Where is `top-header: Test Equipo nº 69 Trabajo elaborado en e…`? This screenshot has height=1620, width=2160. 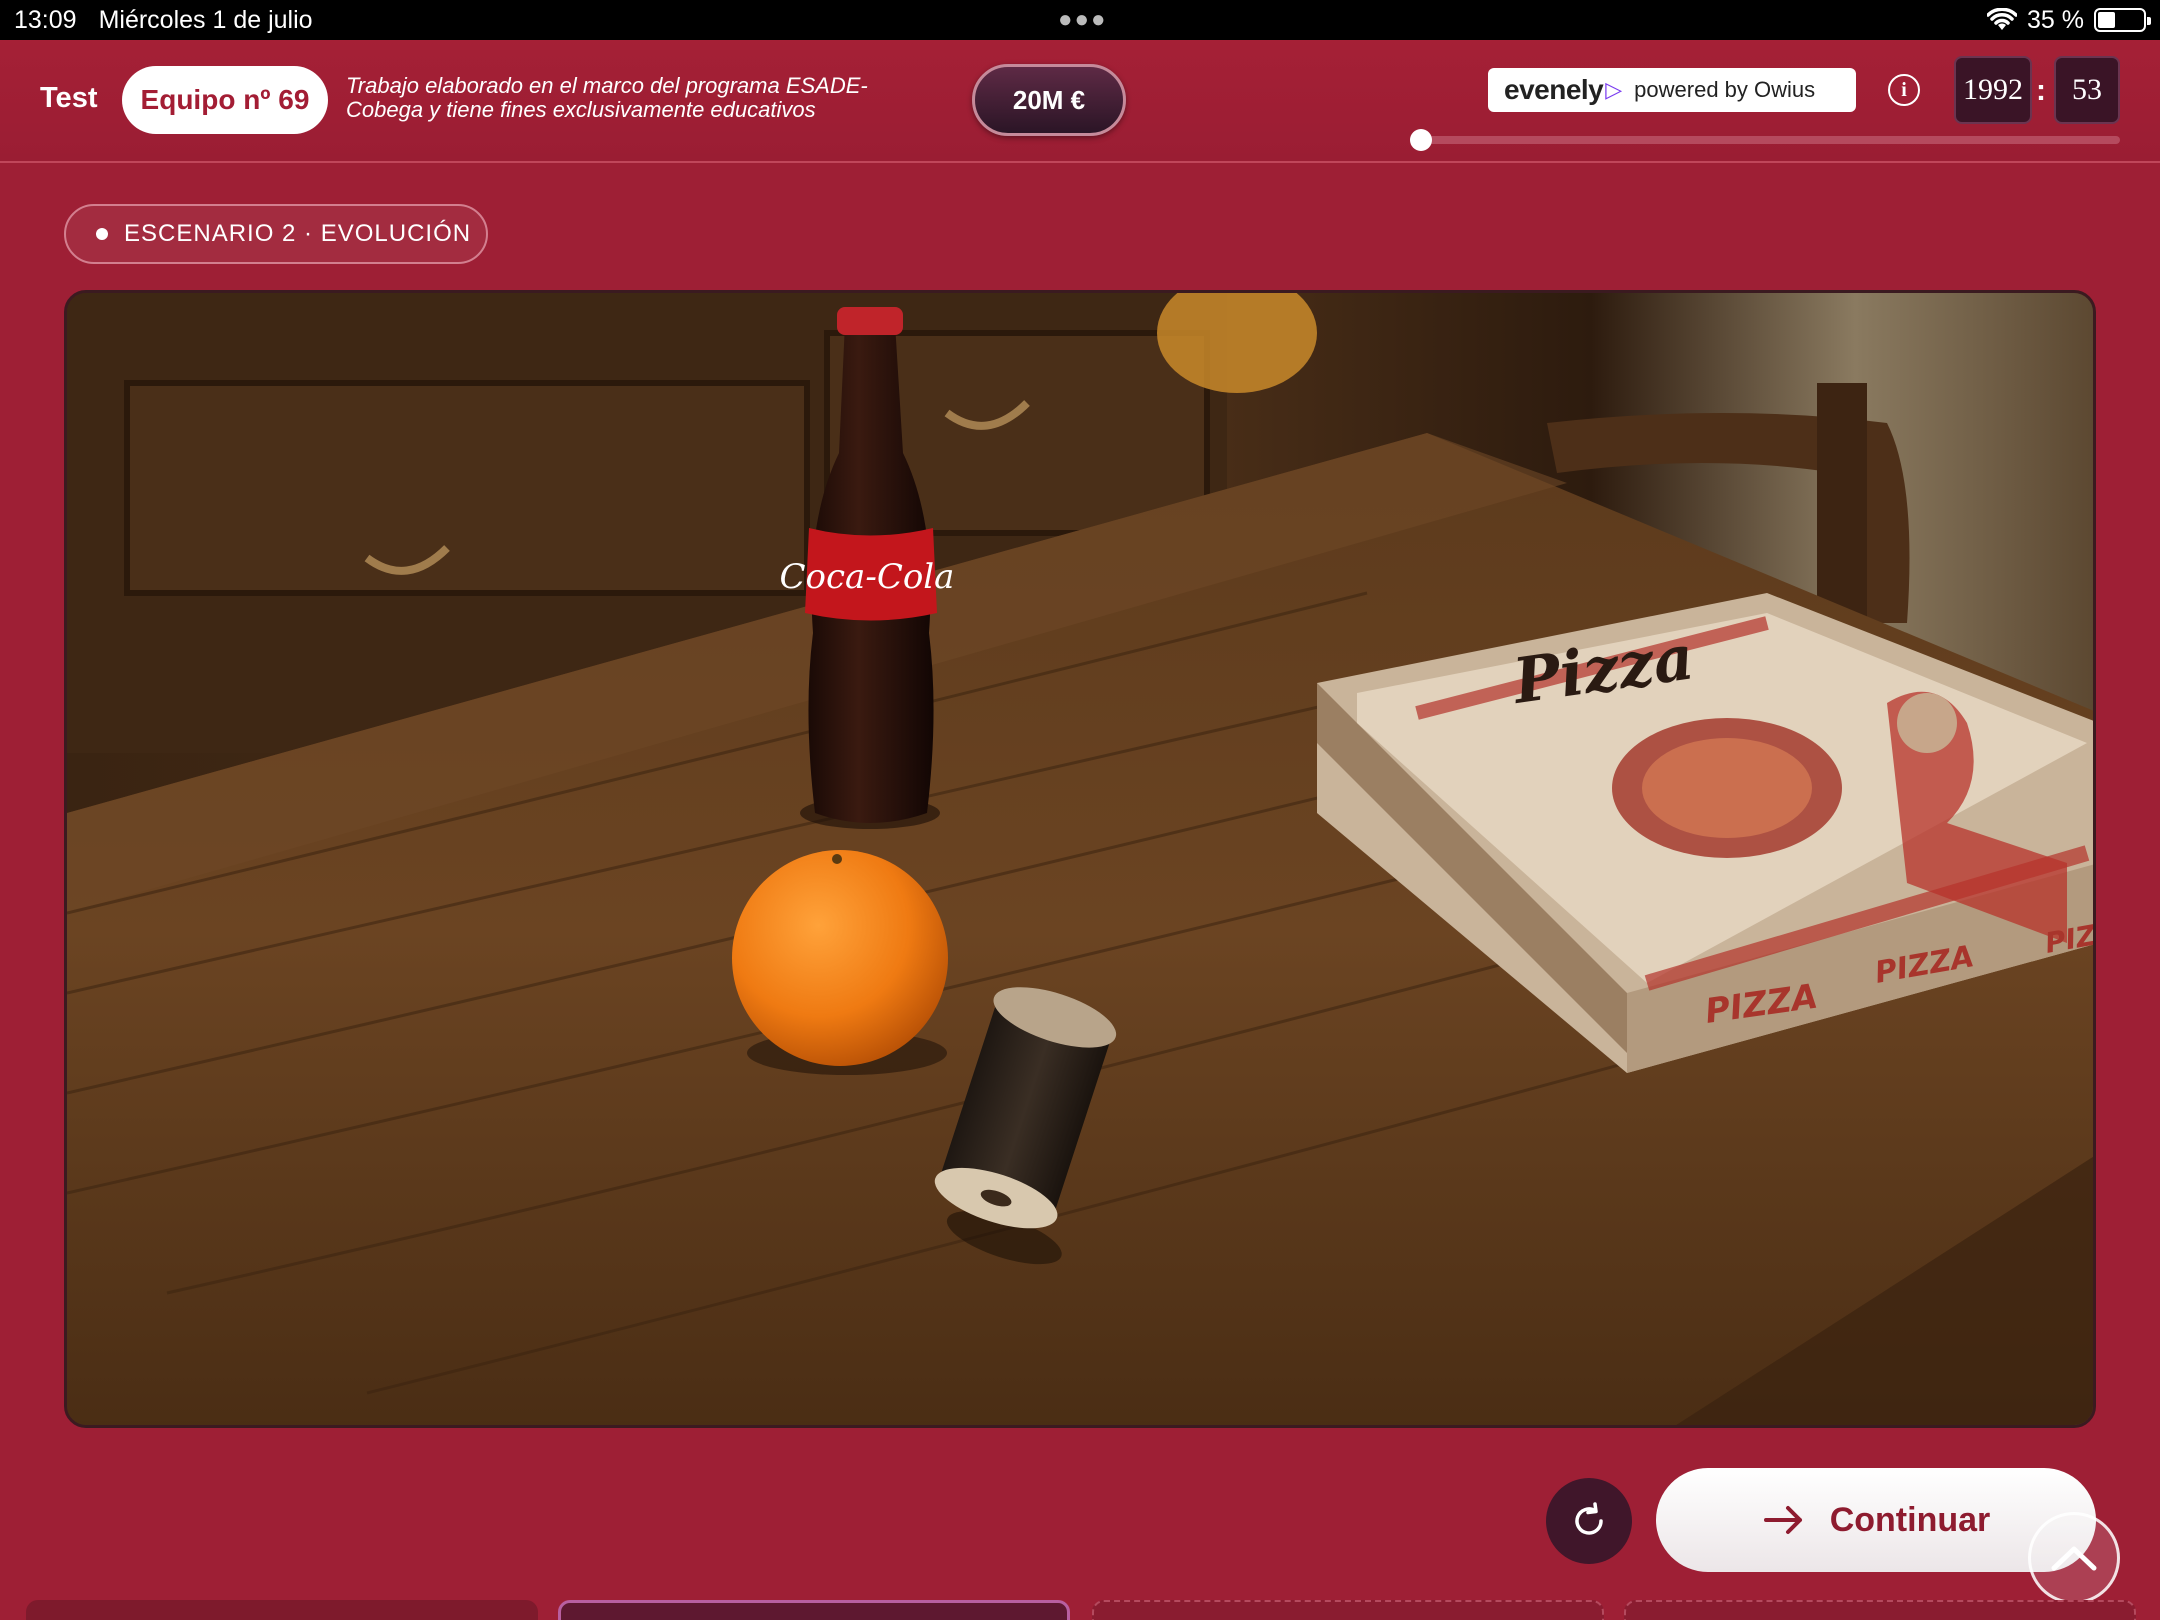 top-header: Test Equipo nº 69 Trabajo elaborado en e… is located at coordinates (1080, 101).